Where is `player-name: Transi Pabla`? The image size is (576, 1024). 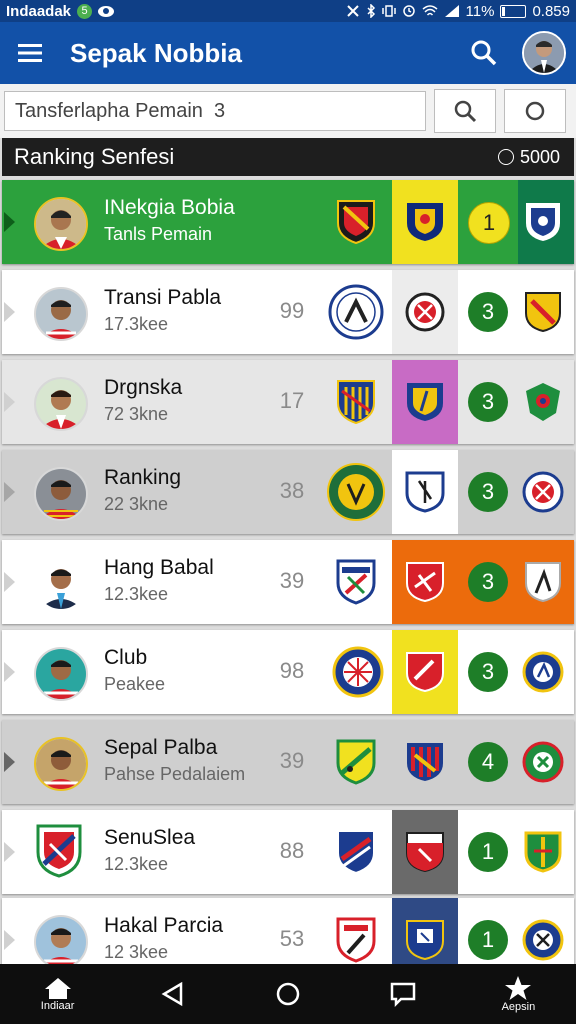 player-name: Transi Pabla is located at coordinates (163, 297).